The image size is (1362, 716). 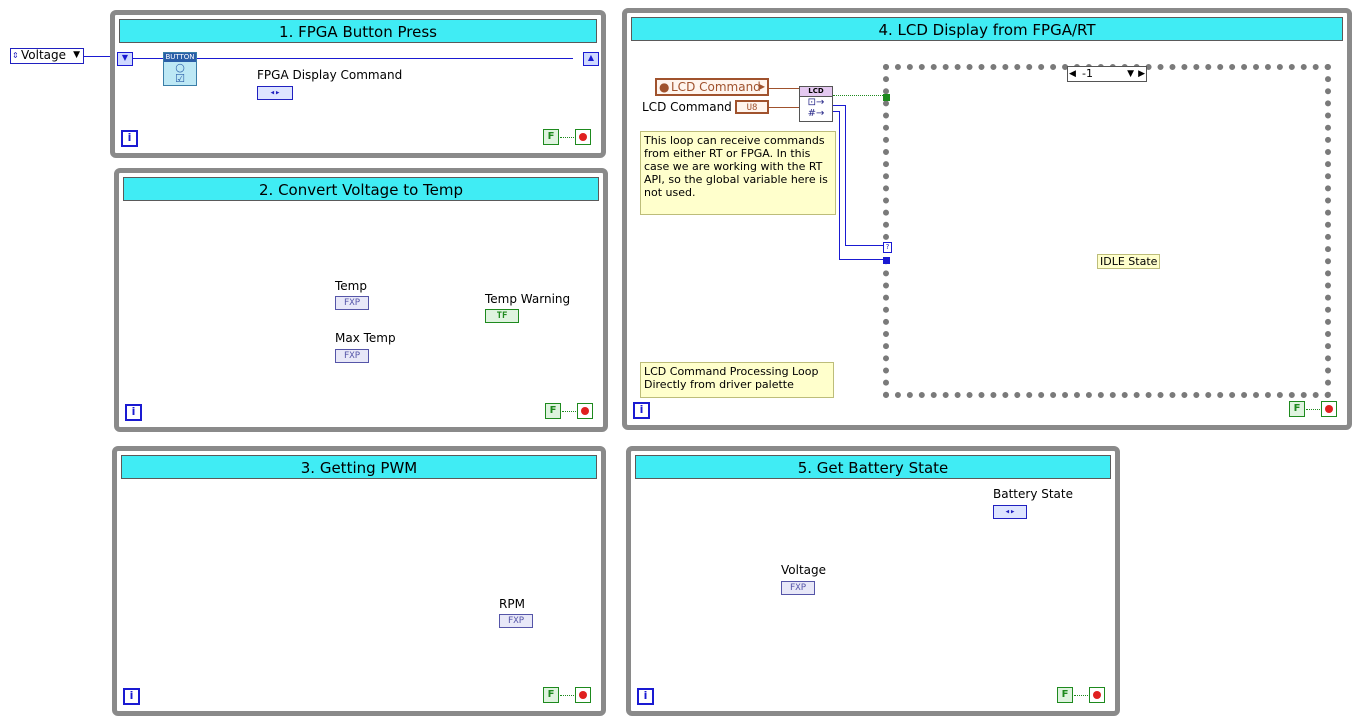 What do you see at coordinates (1033, 494) in the screenshot?
I see `battery-state-label: Battery State` at bounding box center [1033, 494].